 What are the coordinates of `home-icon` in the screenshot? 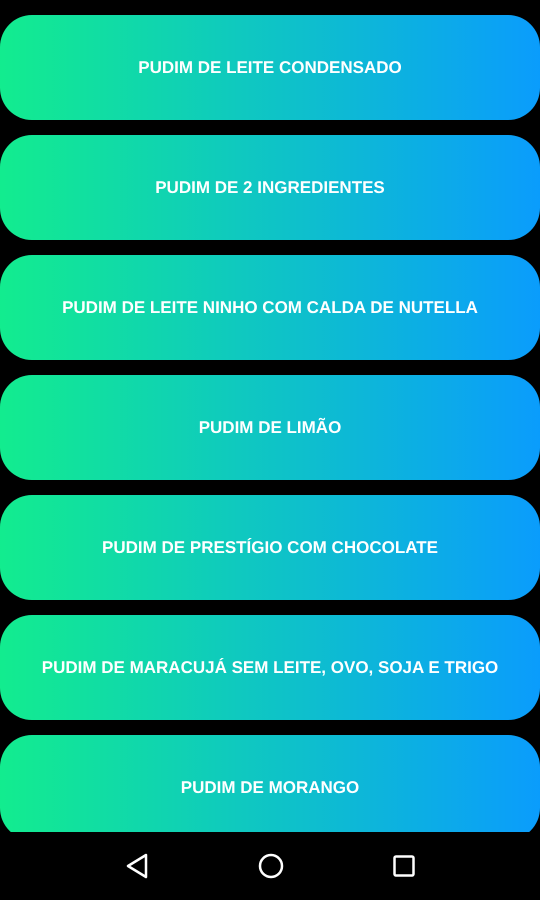 It's located at (271, 866).